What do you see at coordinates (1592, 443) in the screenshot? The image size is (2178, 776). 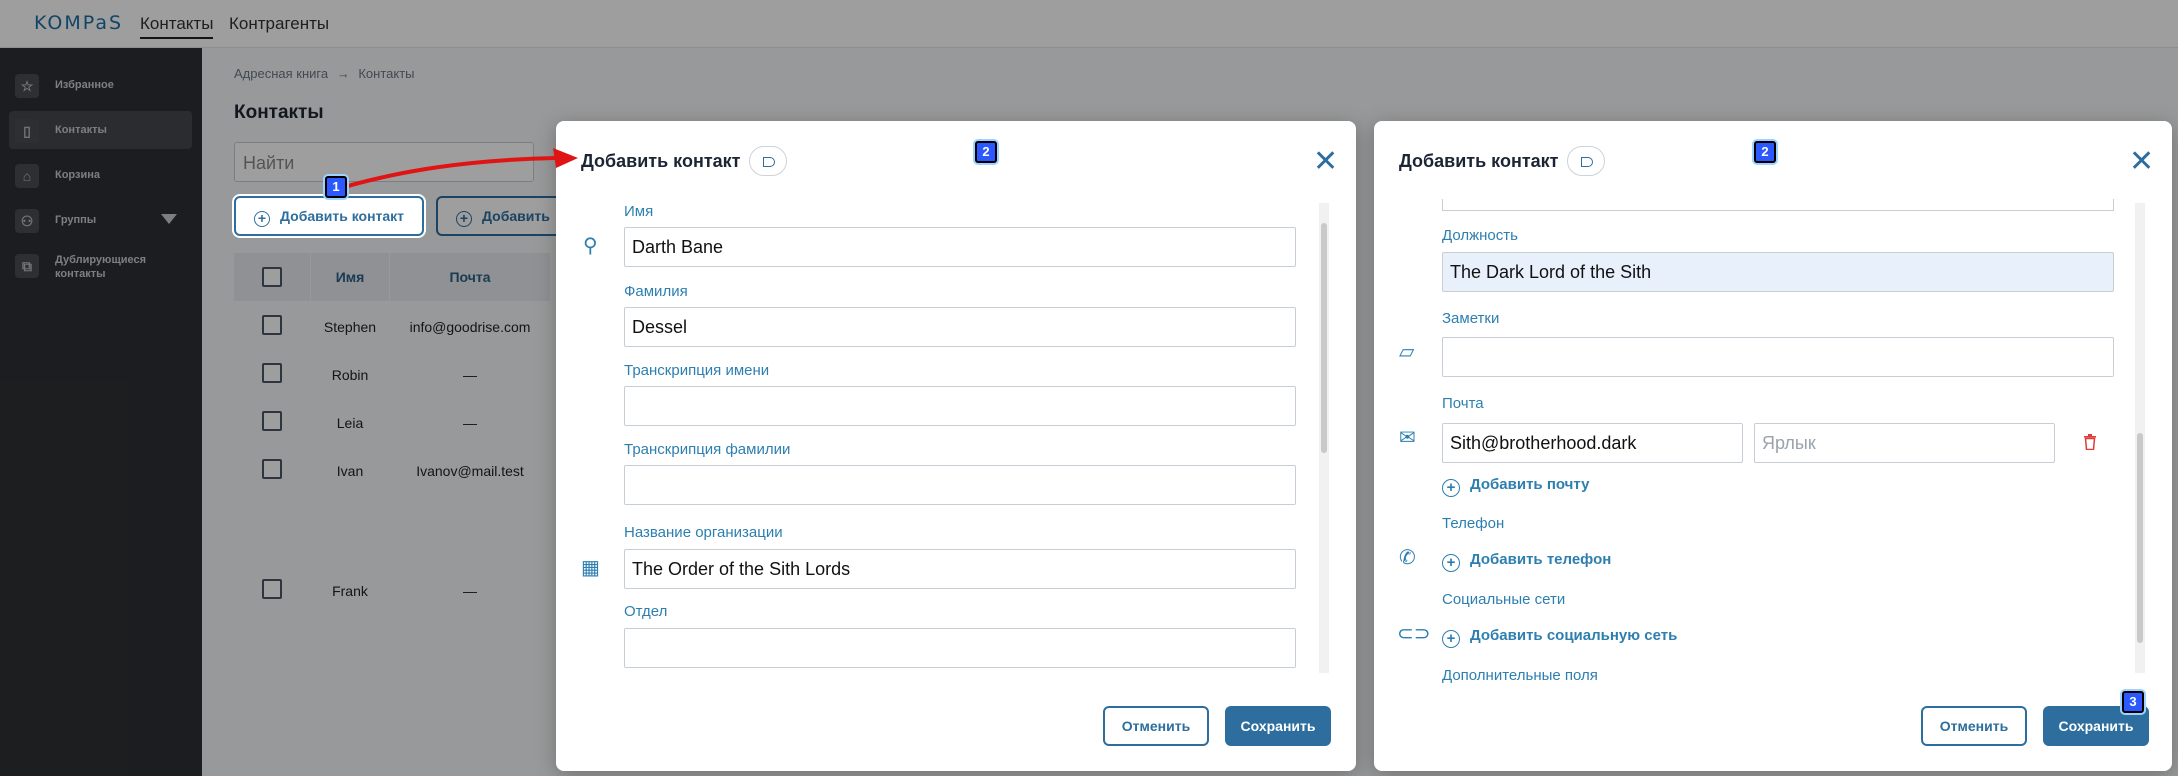 I see `email-input: Sith@brotherhood.dark` at bounding box center [1592, 443].